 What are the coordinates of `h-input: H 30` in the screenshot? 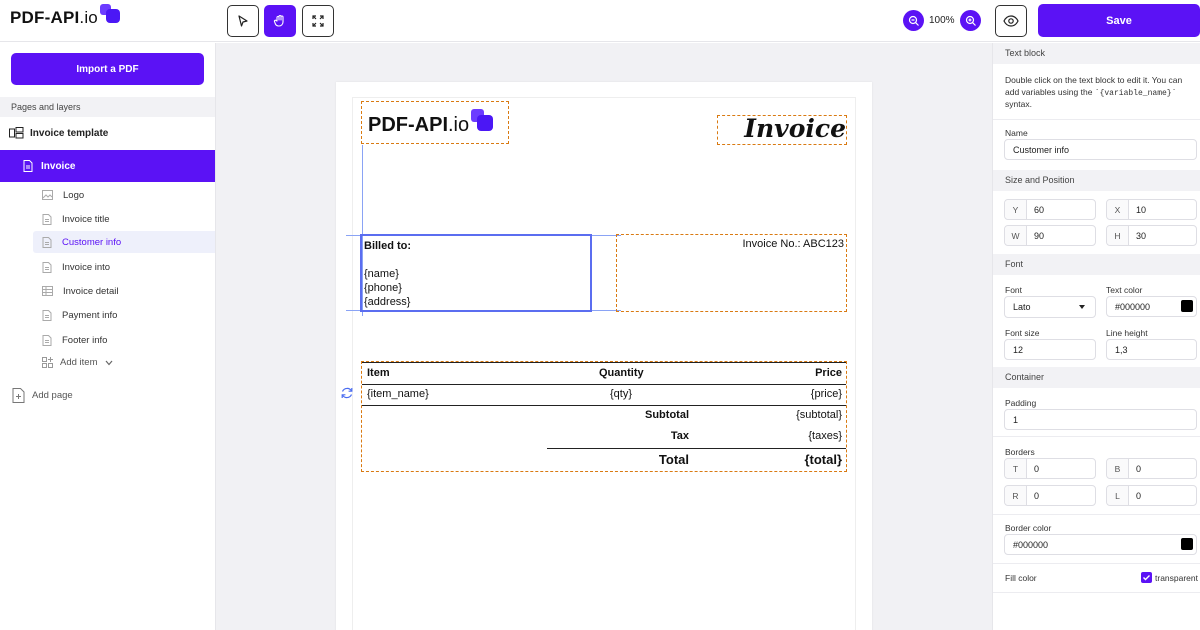 It's located at (1151, 235).